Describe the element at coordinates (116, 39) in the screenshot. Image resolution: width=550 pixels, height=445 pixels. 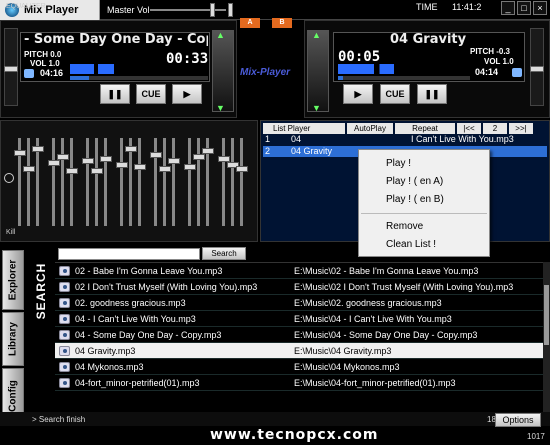
I see `deck-a-track-title: - Some Day One Day - Copy` at that location.